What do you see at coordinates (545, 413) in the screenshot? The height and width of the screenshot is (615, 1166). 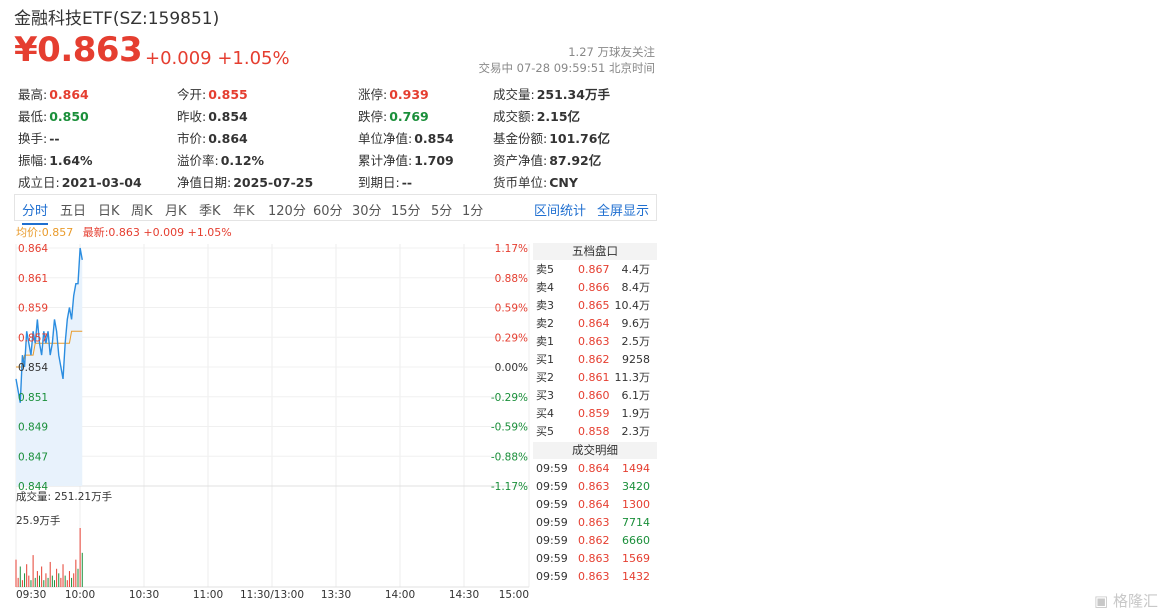 I see `bid-level: 买4` at bounding box center [545, 413].